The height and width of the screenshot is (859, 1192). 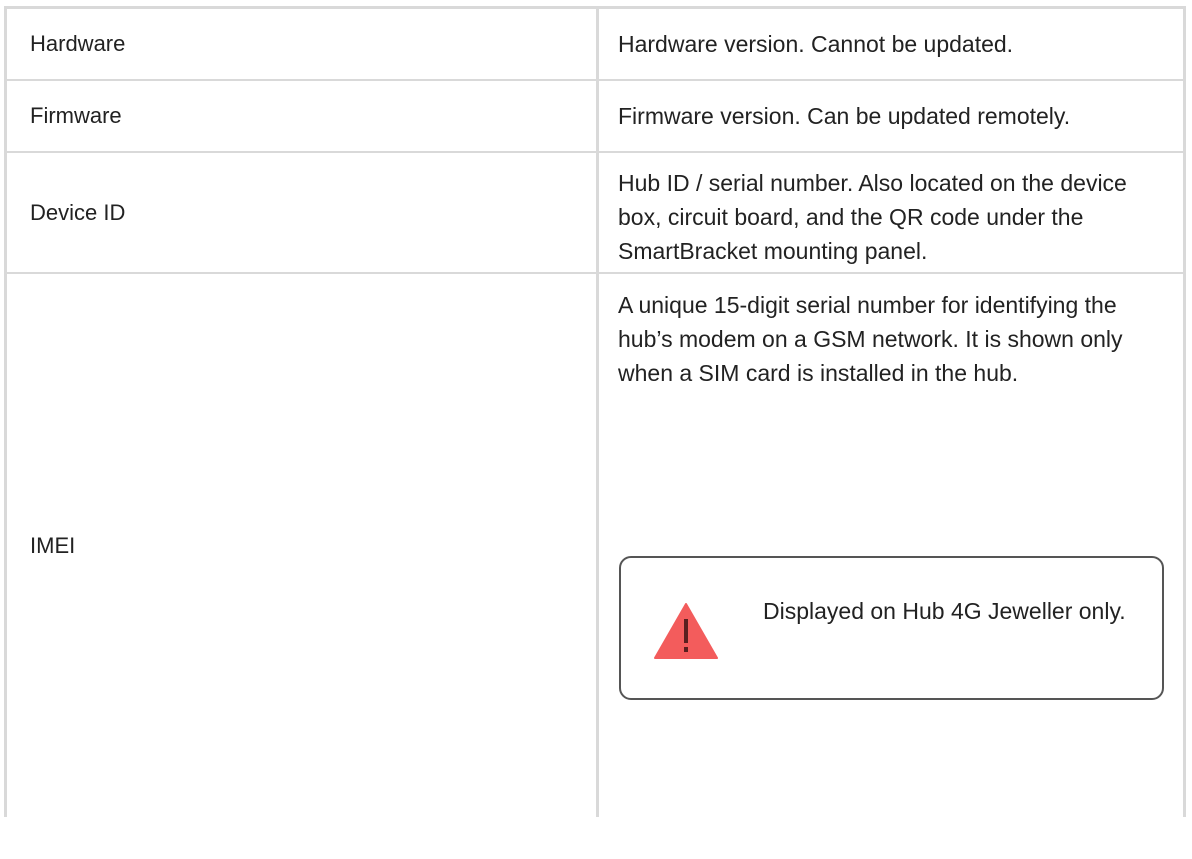 What do you see at coordinates (944, 611) in the screenshot?
I see `warning-note-text: Displayed on Hub 4G Jeweller only.` at bounding box center [944, 611].